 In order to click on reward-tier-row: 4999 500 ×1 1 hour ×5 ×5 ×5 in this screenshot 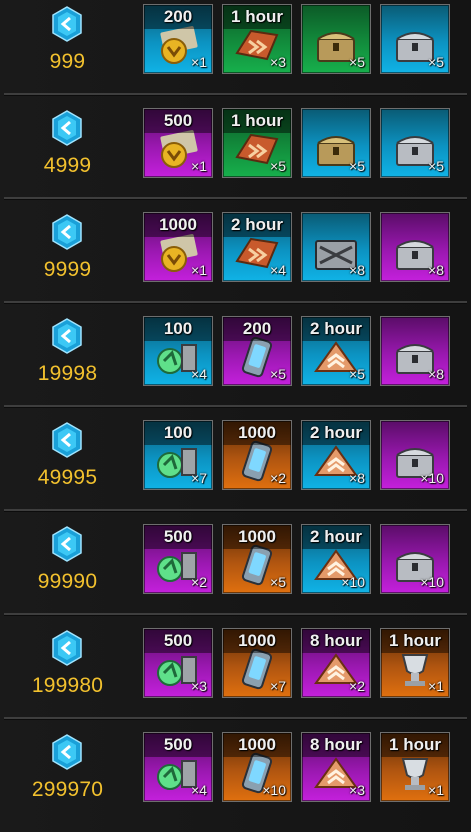, I will do `click(235, 156)`.